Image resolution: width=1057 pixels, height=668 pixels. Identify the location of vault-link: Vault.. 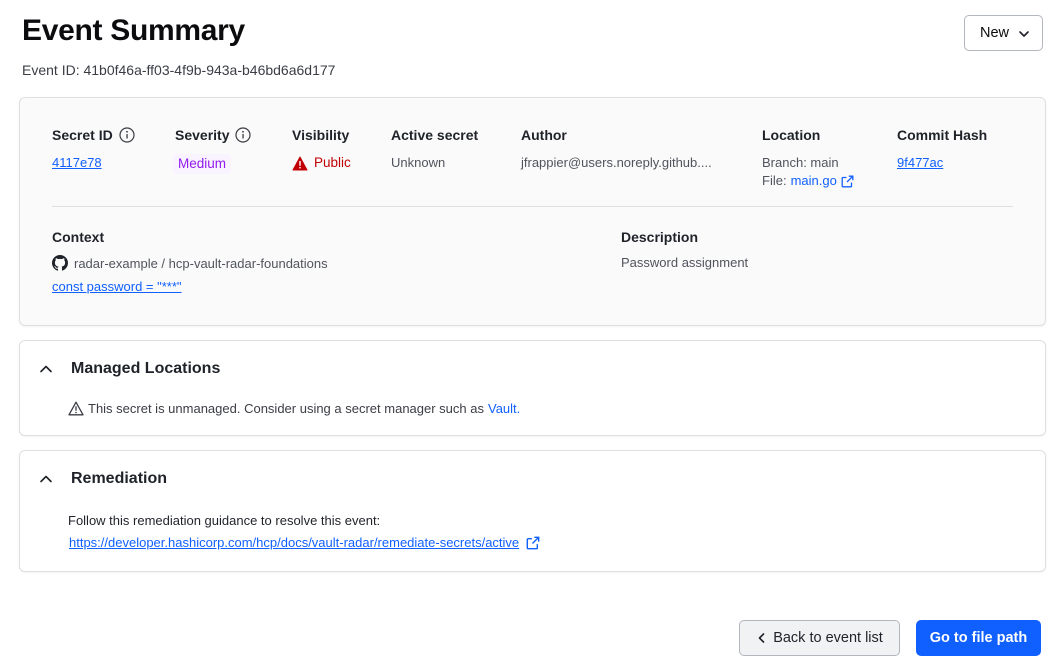
(504, 408).